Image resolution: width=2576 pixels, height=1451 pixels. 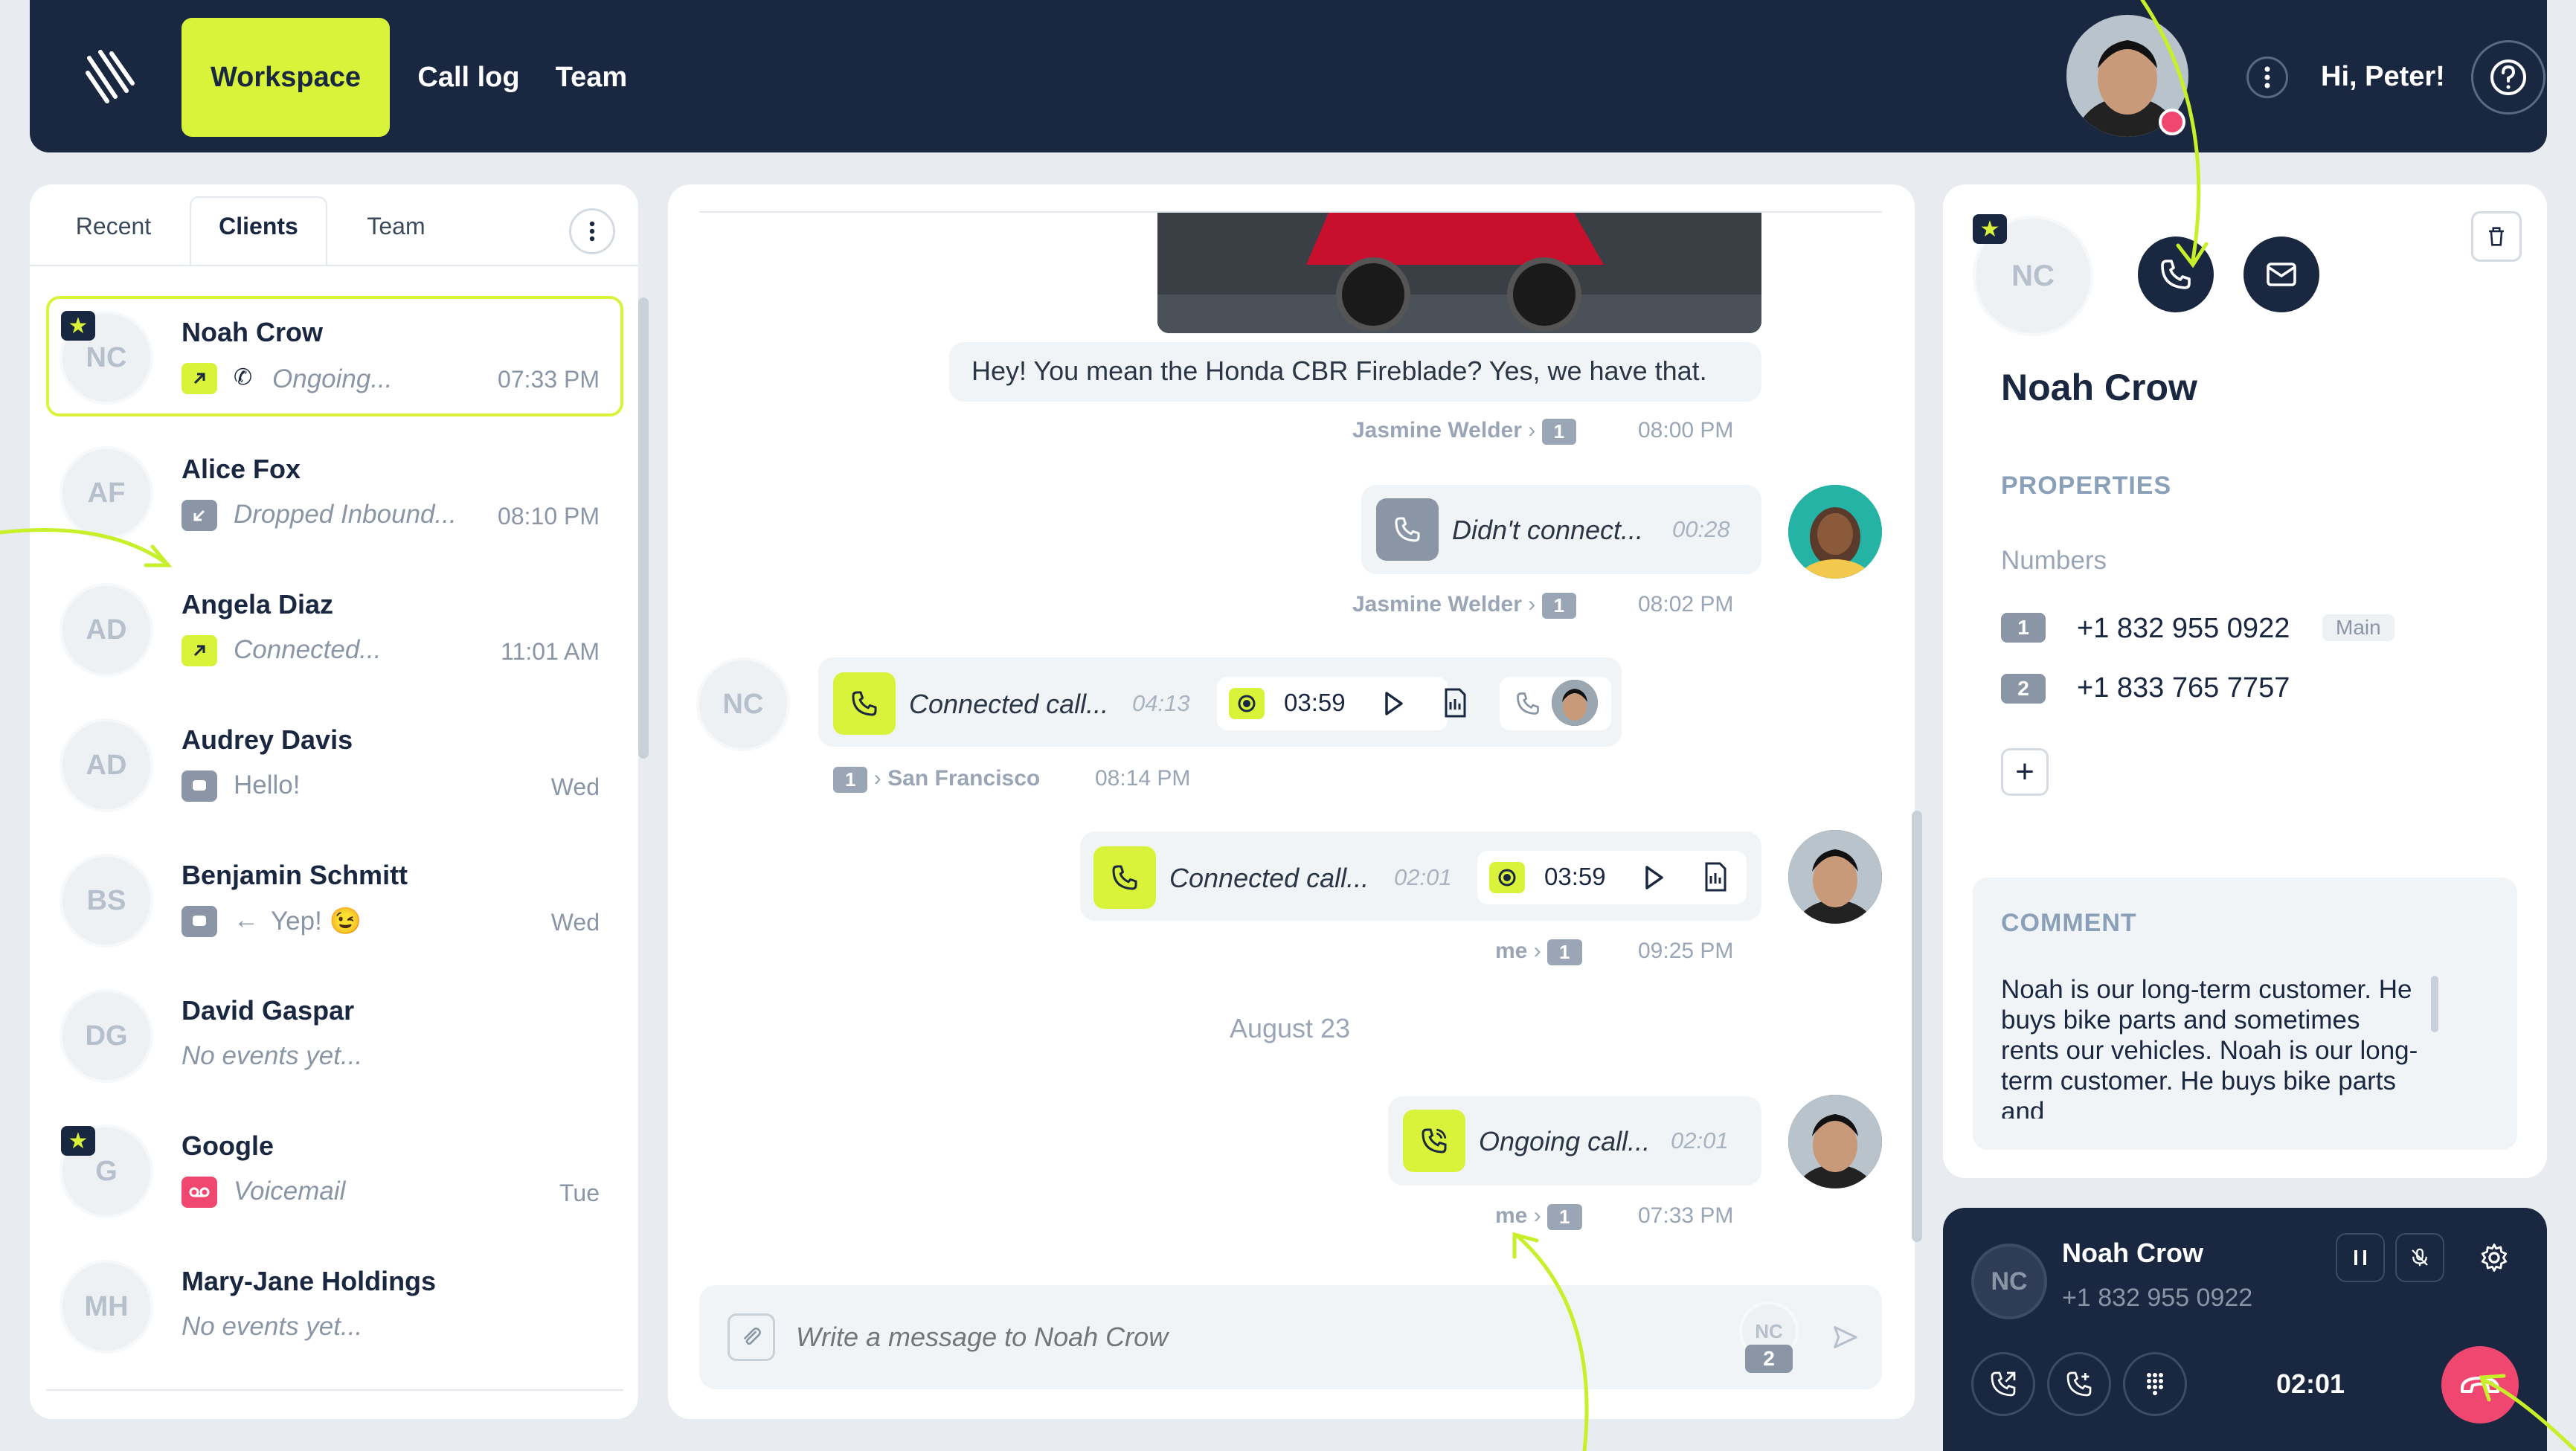 What do you see at coordinates (1845, 1337) in the screenshot?
I see `send-icon` at bounding box center [1845, 1337].